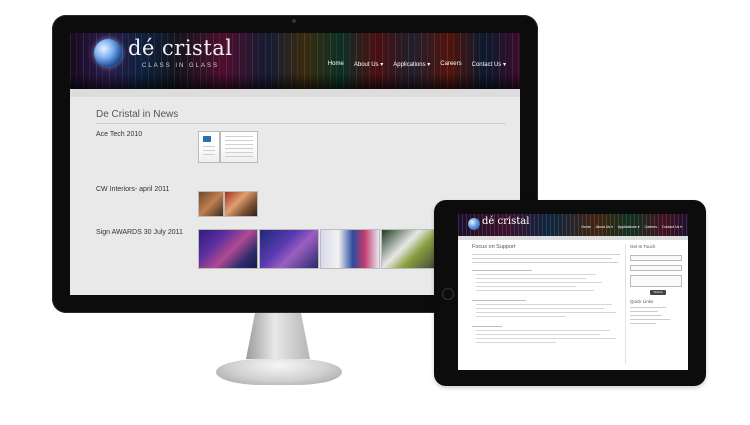  I want to click on monitor-stand-neck, so click(278, 336).